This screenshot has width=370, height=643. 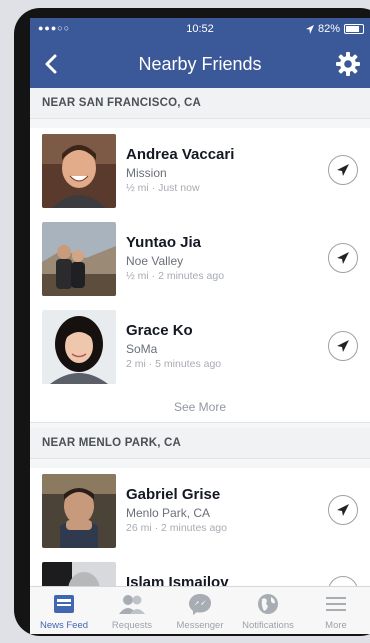 What do you see at coordinates (309, 29) in the screenshot?
I see `location-arrow-icon` at bounding box center [309, 29].